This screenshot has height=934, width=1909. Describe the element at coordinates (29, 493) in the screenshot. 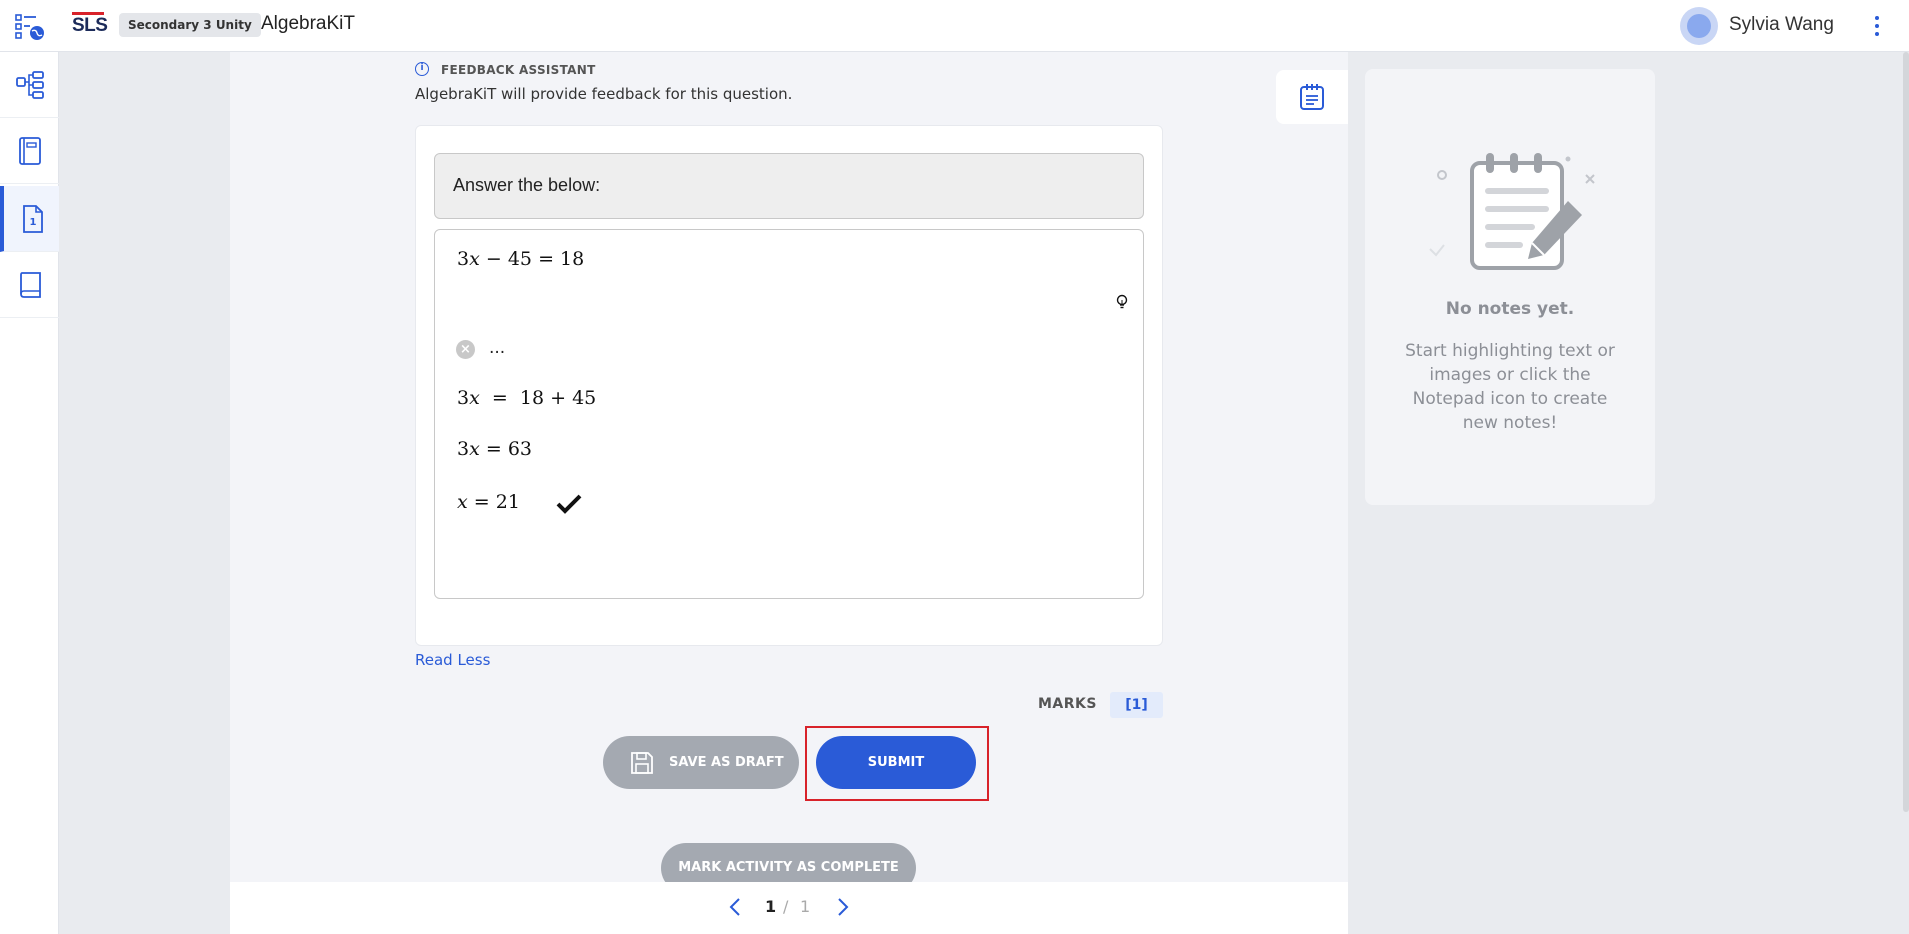

I see `left-rail: 1` at that location.